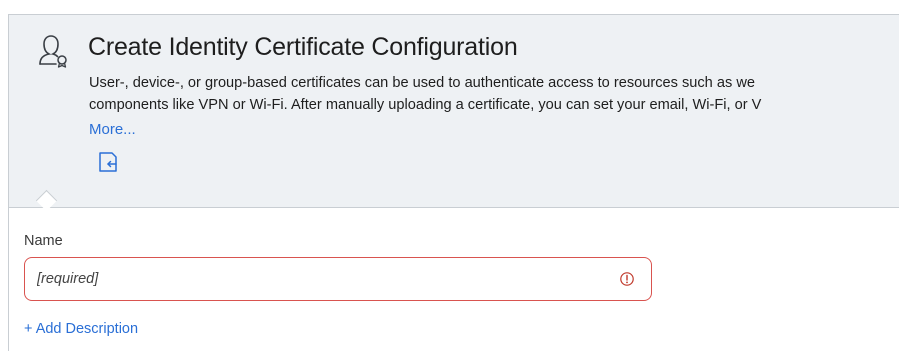 The width and height of the screenshot is (899, 351). I want to click on certificate-person-icon, so click(53, 51).